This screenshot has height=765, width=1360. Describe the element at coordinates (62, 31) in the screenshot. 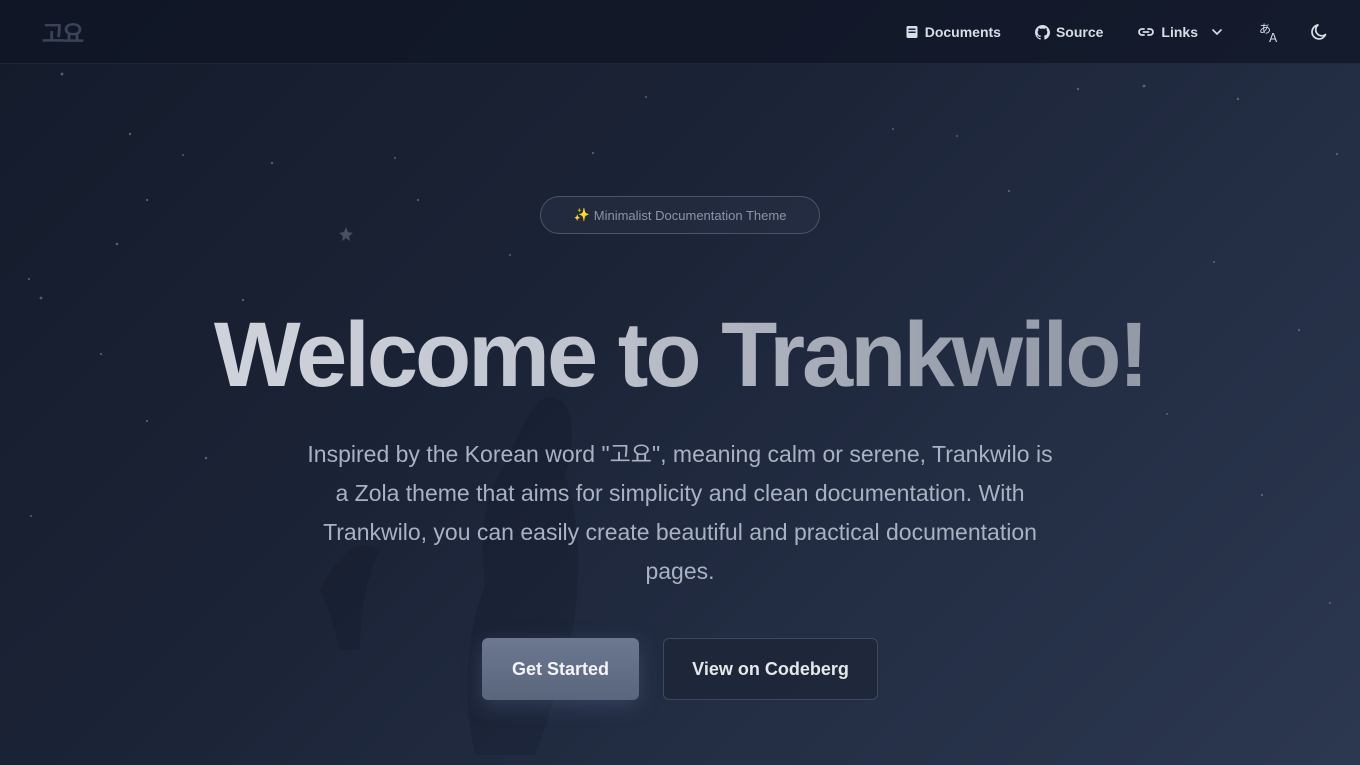

I see `site-logo: 고요` at that location.